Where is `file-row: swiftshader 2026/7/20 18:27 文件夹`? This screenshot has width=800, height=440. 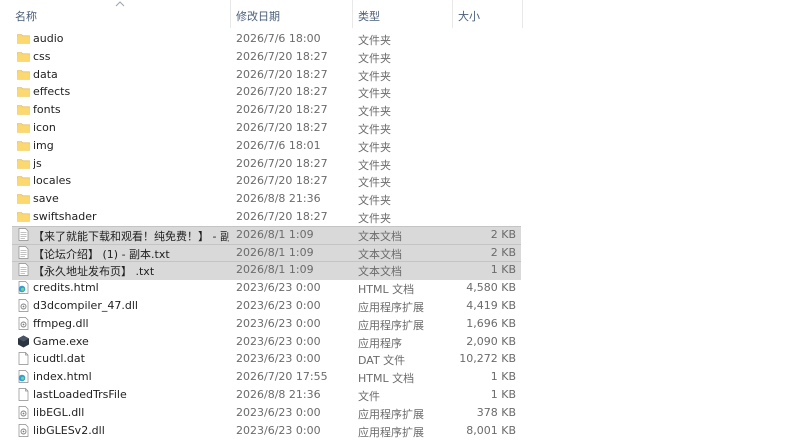
file-row: swiftshader 2026/7/20 18:27 文件夹 is located at coordinates (400, 217).